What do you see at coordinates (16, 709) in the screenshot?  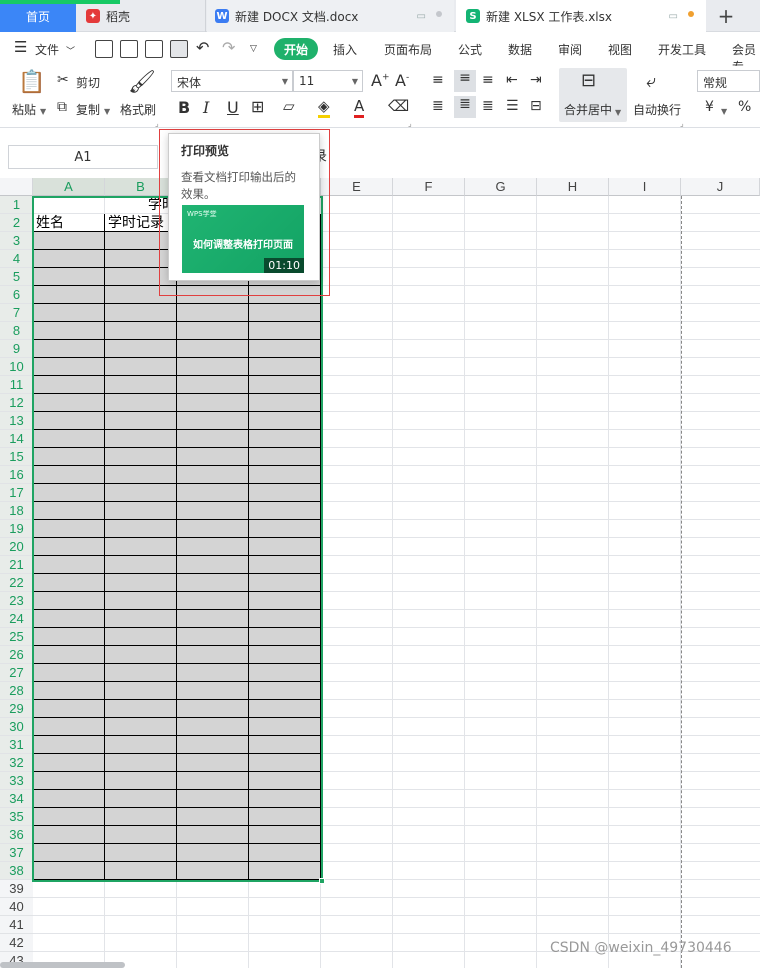 I see `row-header: 29` at bounding box center [16, 709].